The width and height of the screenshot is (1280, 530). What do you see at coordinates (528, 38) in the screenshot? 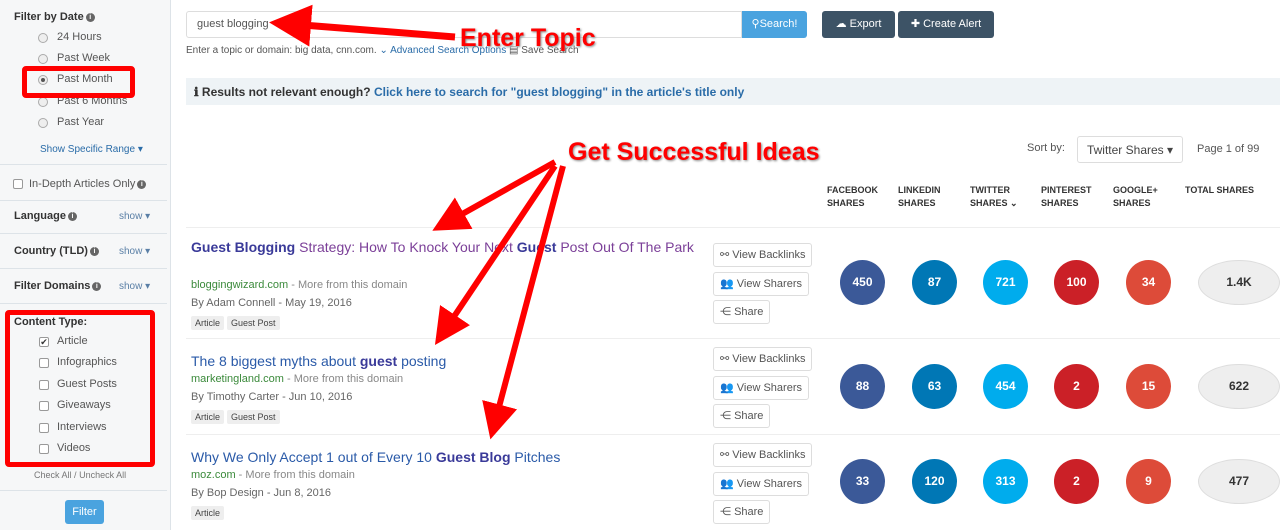
I see `annotation-enter-topic: Enter Topic` at bounding box center [528, 38].